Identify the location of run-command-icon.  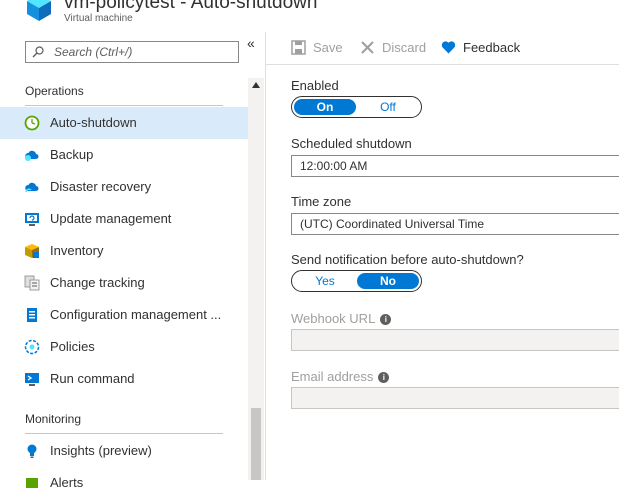
(32, 379).